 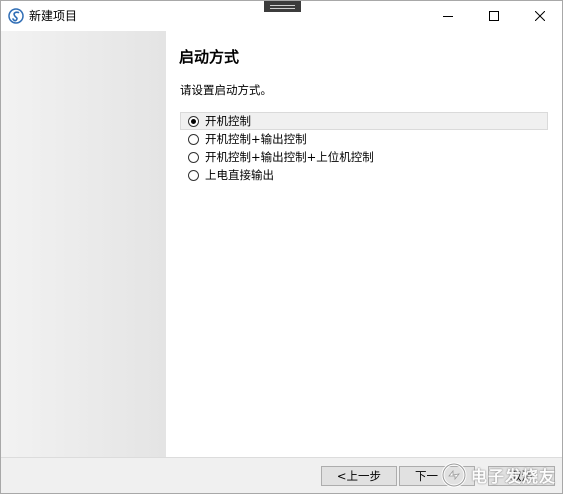 I want to click on cancel-button: 取消, so click(x=521, y=476).